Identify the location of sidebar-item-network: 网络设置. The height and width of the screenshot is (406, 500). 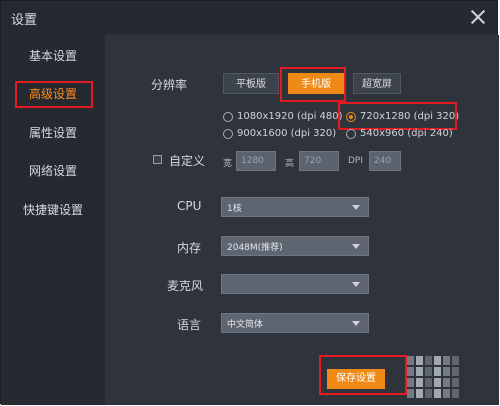
(53, 171).